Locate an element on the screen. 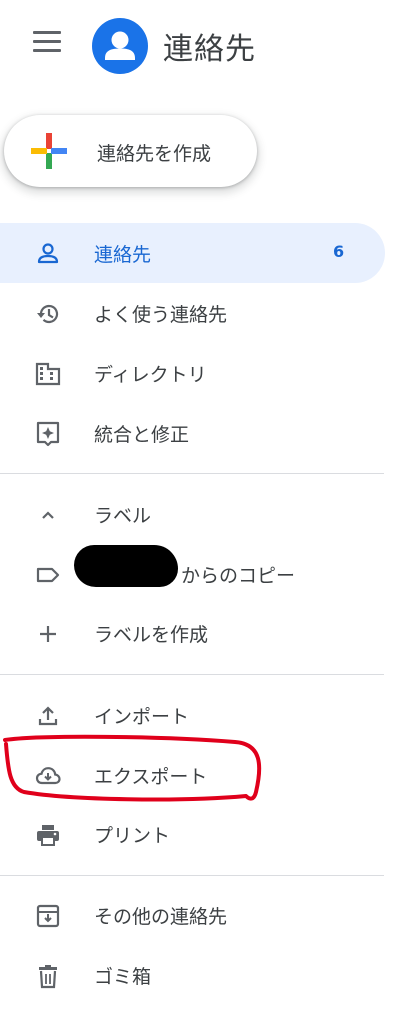  contacts-logo-icon is located at coordinates (120, 46).